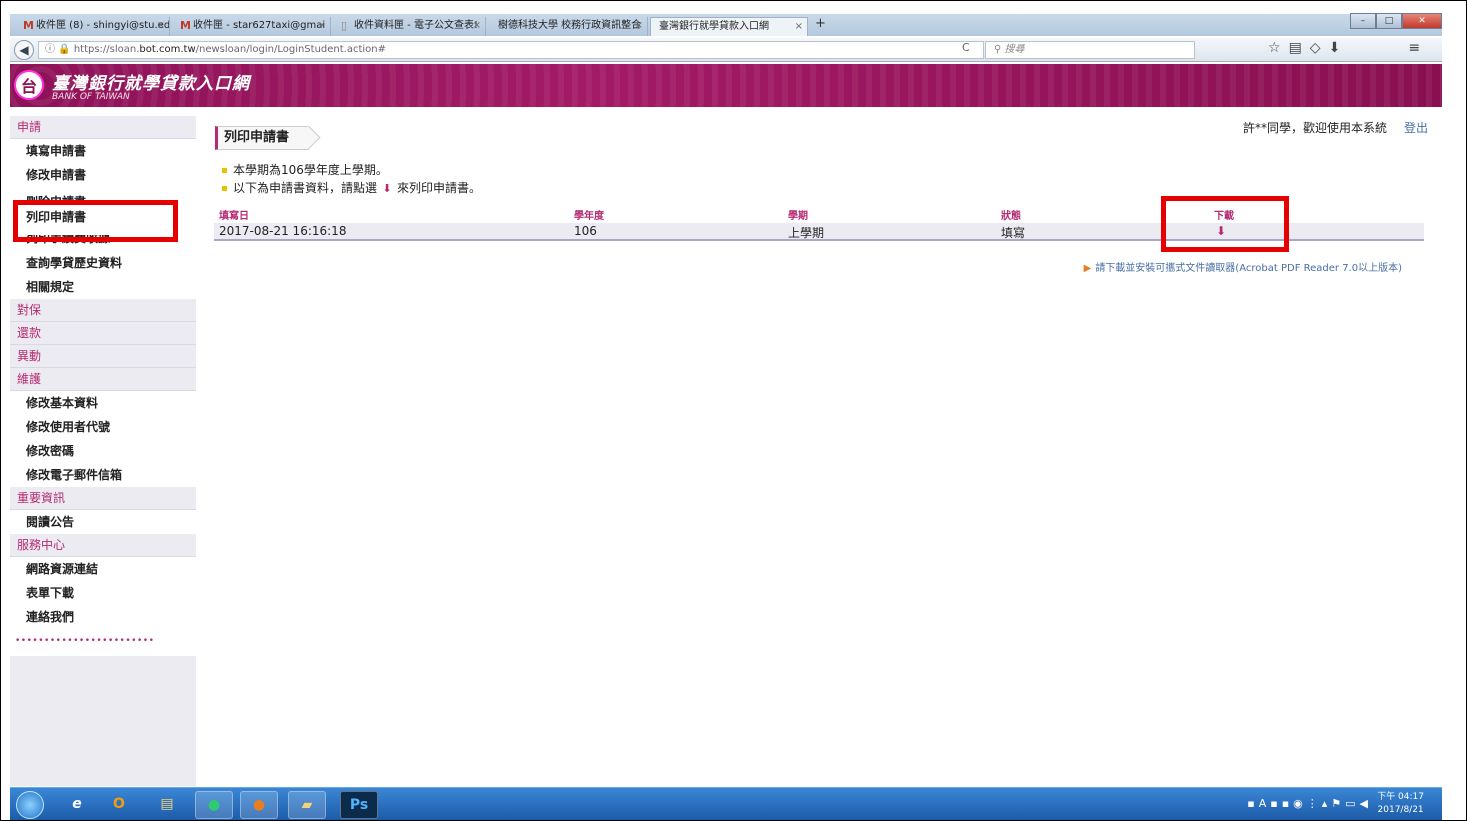  I want to click on close-window-button: ✕, so click(1422, 21).